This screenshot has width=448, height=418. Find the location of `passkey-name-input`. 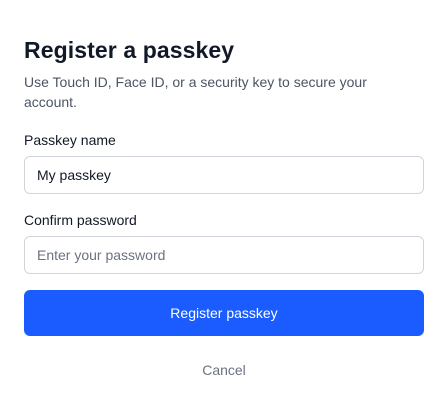

passkey-name-input is located at coordinates (224, 175).